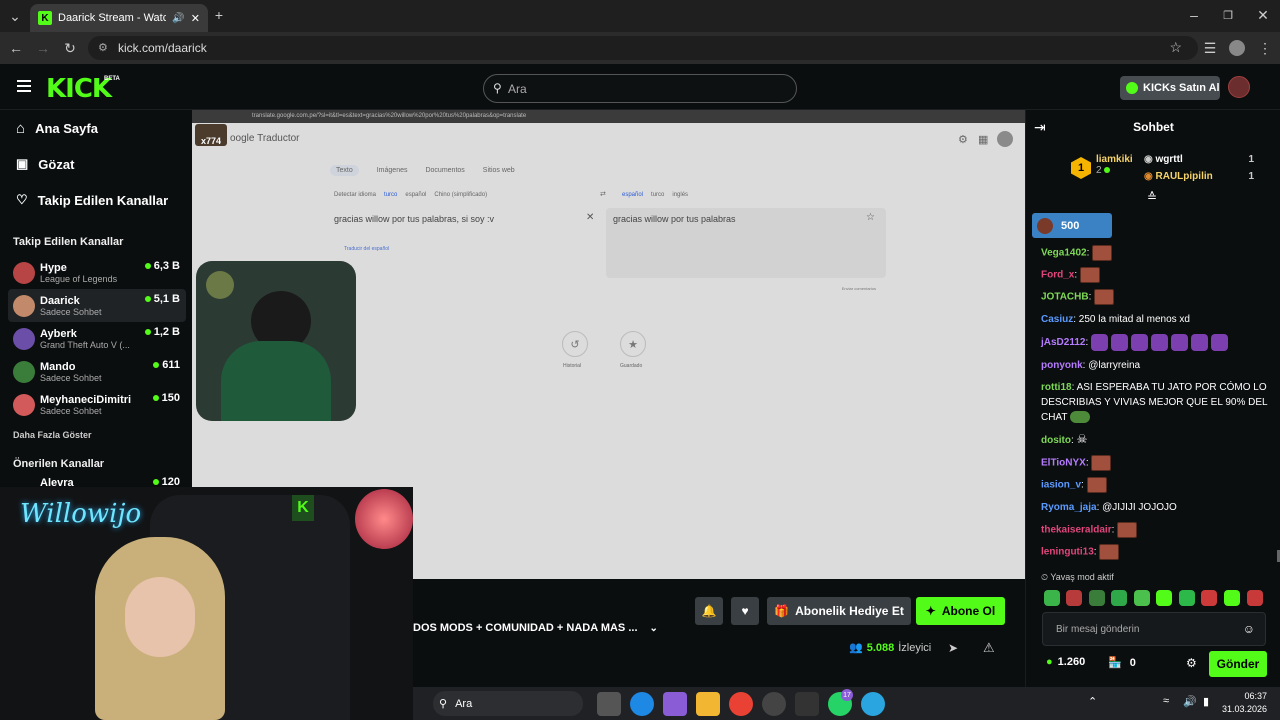 The width and height of the screenshot is (1280, 720). Describe the element at coordinates (1206, 701) in the screenshot. I see `battery-icon: ▮` at that location.